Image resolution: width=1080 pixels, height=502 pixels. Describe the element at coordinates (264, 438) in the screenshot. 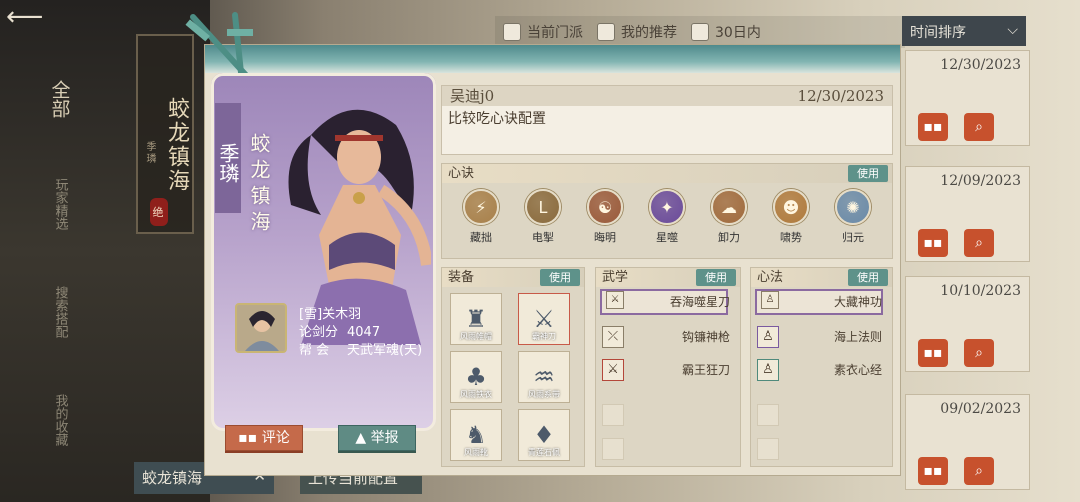

I see `comment-button: ▪▪ 评论` at that location.